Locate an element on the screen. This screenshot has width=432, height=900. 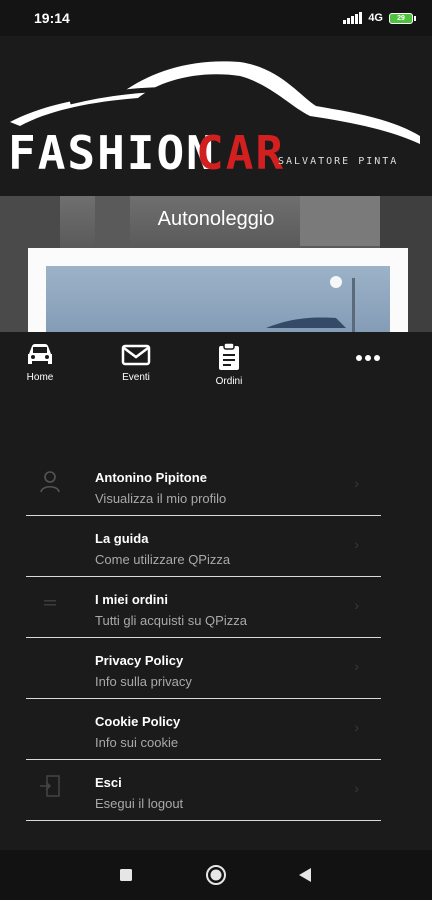
menu-item-subtitle: Visualizza il mio profilo is located at coordinates (161, 498).